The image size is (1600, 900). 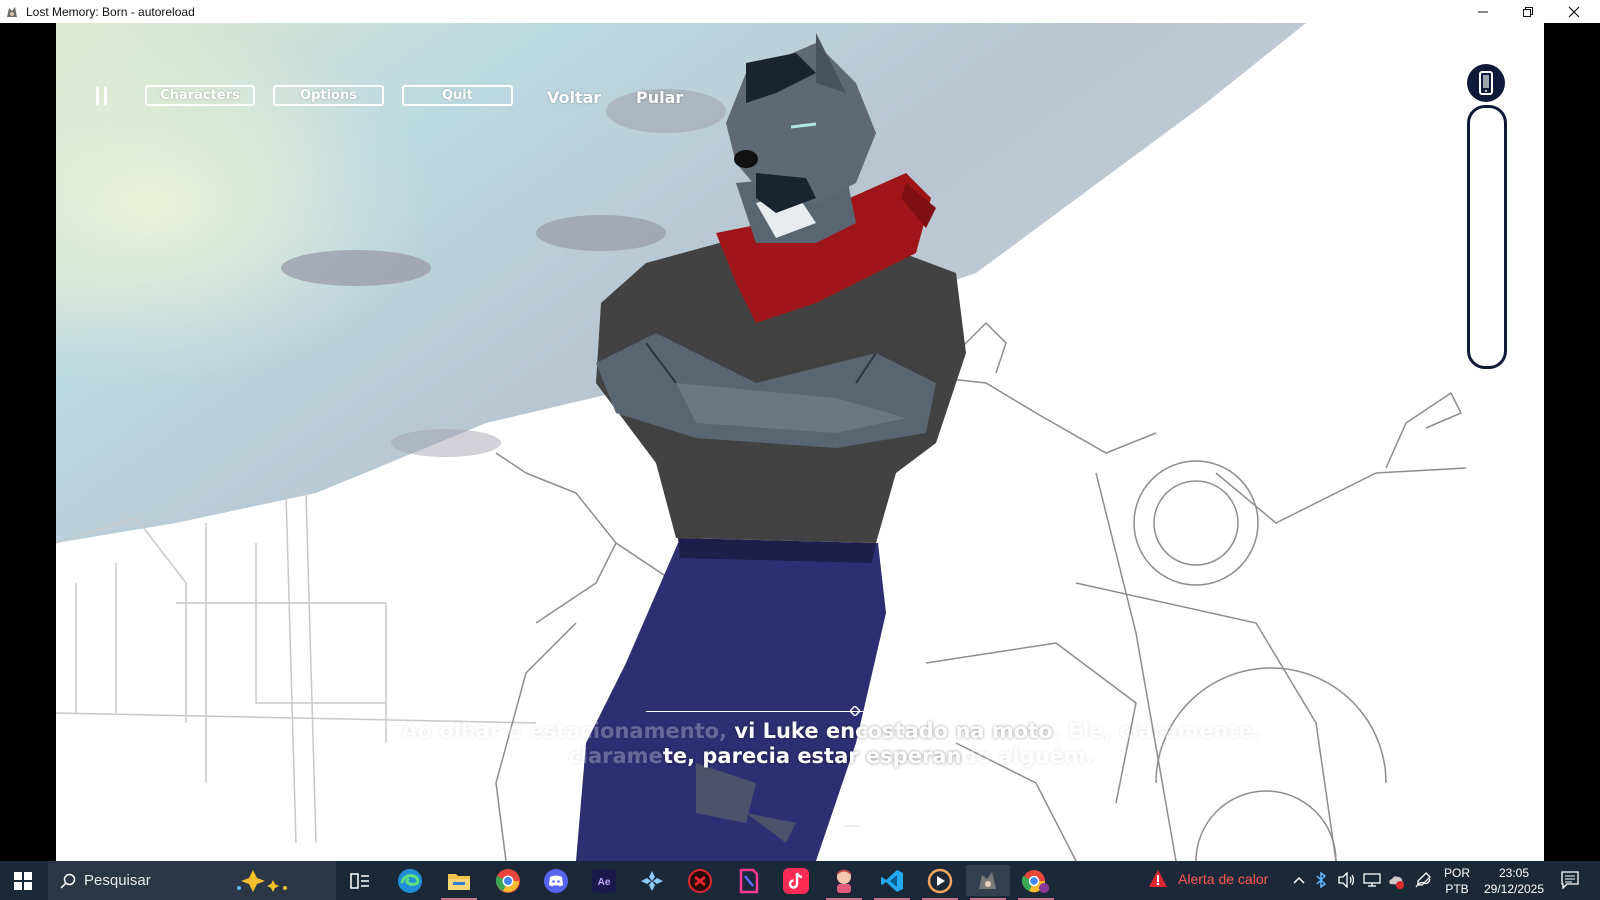 I want to click on character-app-icon, so click(x=844, y=881).